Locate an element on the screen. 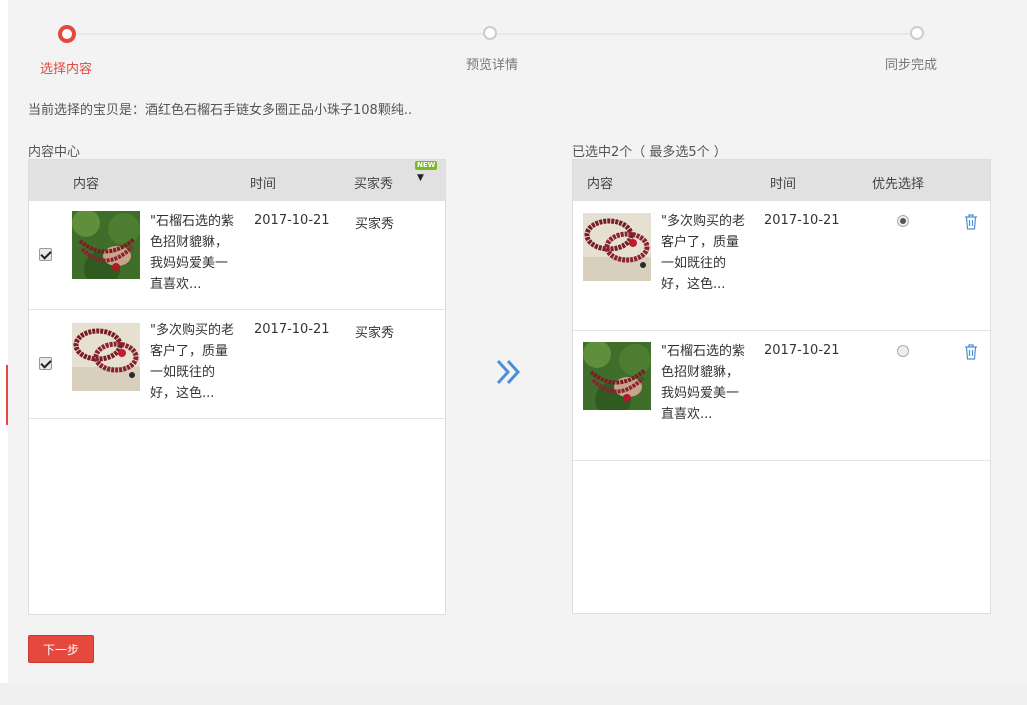  right-table-header: 内容 时间 优先选择 is located at coordinates (781, 180).